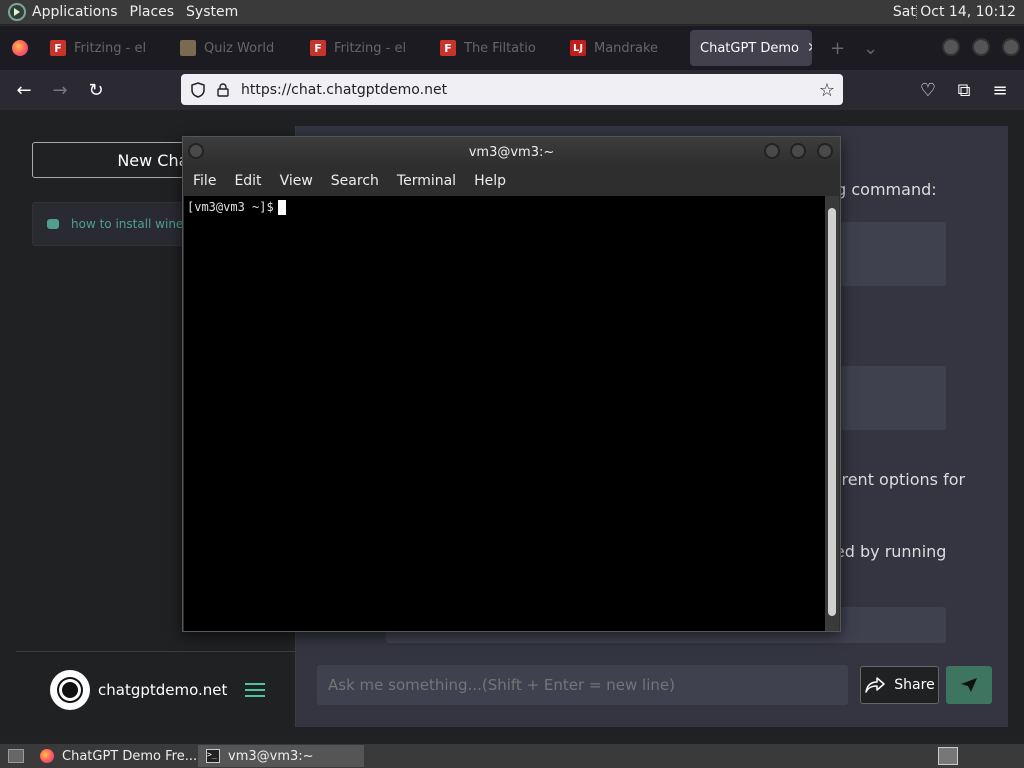 Image resolution: width=1024 pixels, height=768 pixels. Describe the element at coordinates (204, 181) in the screenshot. I see `menu-file: File` at that location.